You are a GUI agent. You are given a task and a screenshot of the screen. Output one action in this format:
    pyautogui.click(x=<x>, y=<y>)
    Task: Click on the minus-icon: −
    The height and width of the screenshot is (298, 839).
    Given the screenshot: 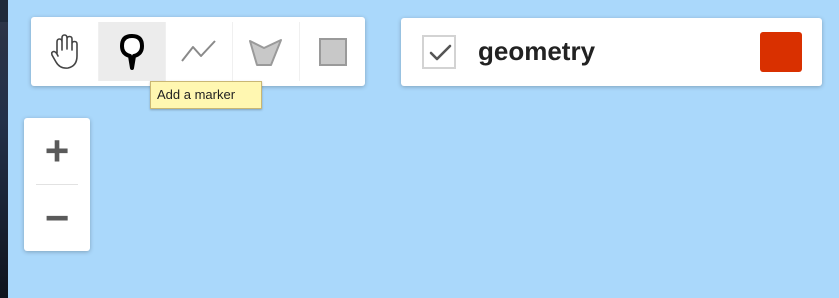 What is the action you would take?
    pyautogui.click(x=57, y=217)
    